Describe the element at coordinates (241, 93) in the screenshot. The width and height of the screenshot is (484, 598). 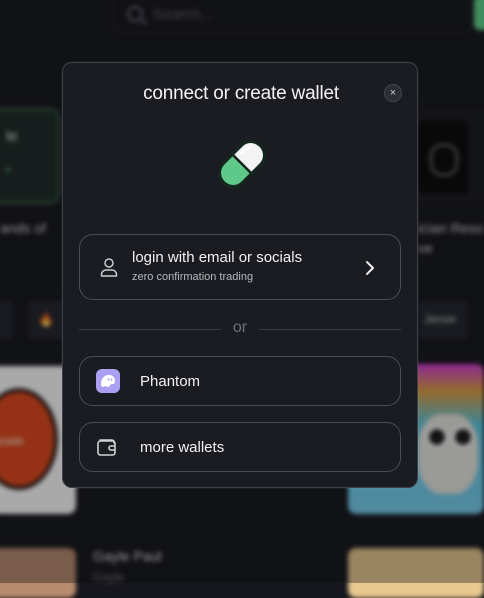
I see `modal-title: connect or create wallet` at that location.